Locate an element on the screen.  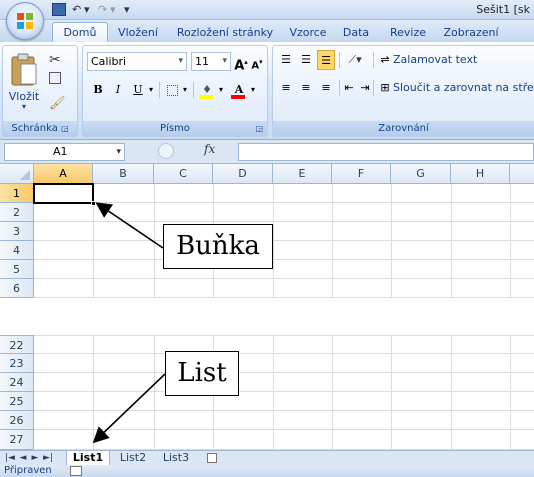
sheet-callout: List is located at coordinates (202, 373).